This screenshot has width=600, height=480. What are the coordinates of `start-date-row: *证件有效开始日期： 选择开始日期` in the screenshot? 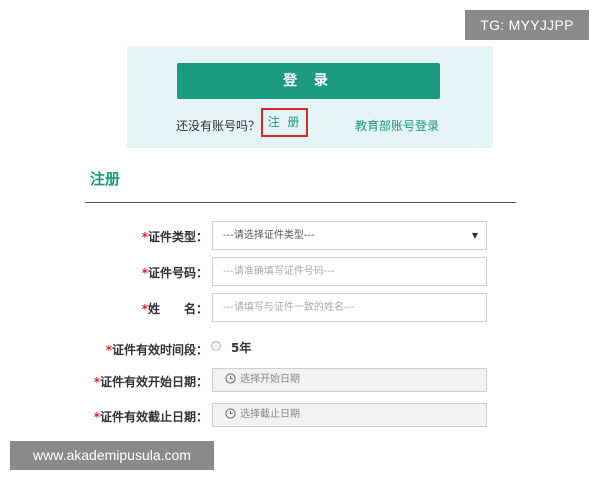 It's located at (300, 383).